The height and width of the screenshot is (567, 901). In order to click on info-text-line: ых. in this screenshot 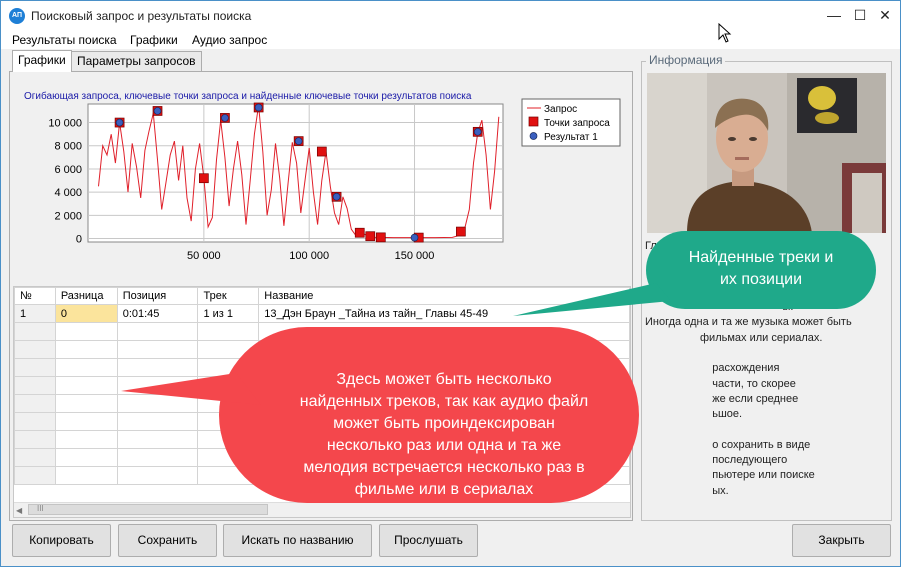, I will do `click(687, 490)`.